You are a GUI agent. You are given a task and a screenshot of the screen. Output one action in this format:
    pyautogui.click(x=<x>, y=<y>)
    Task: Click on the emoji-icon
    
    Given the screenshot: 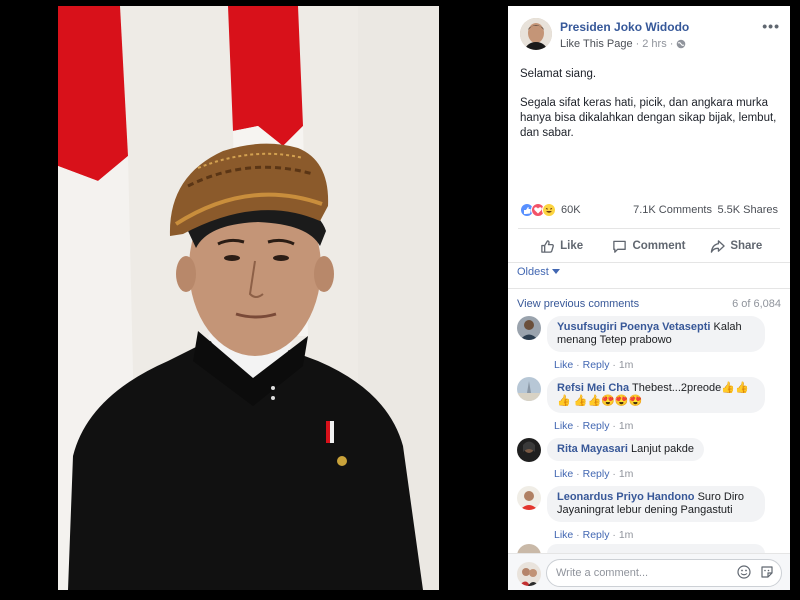 What is the action you would take?
    pyautogui.click(x=744, y=572)
    